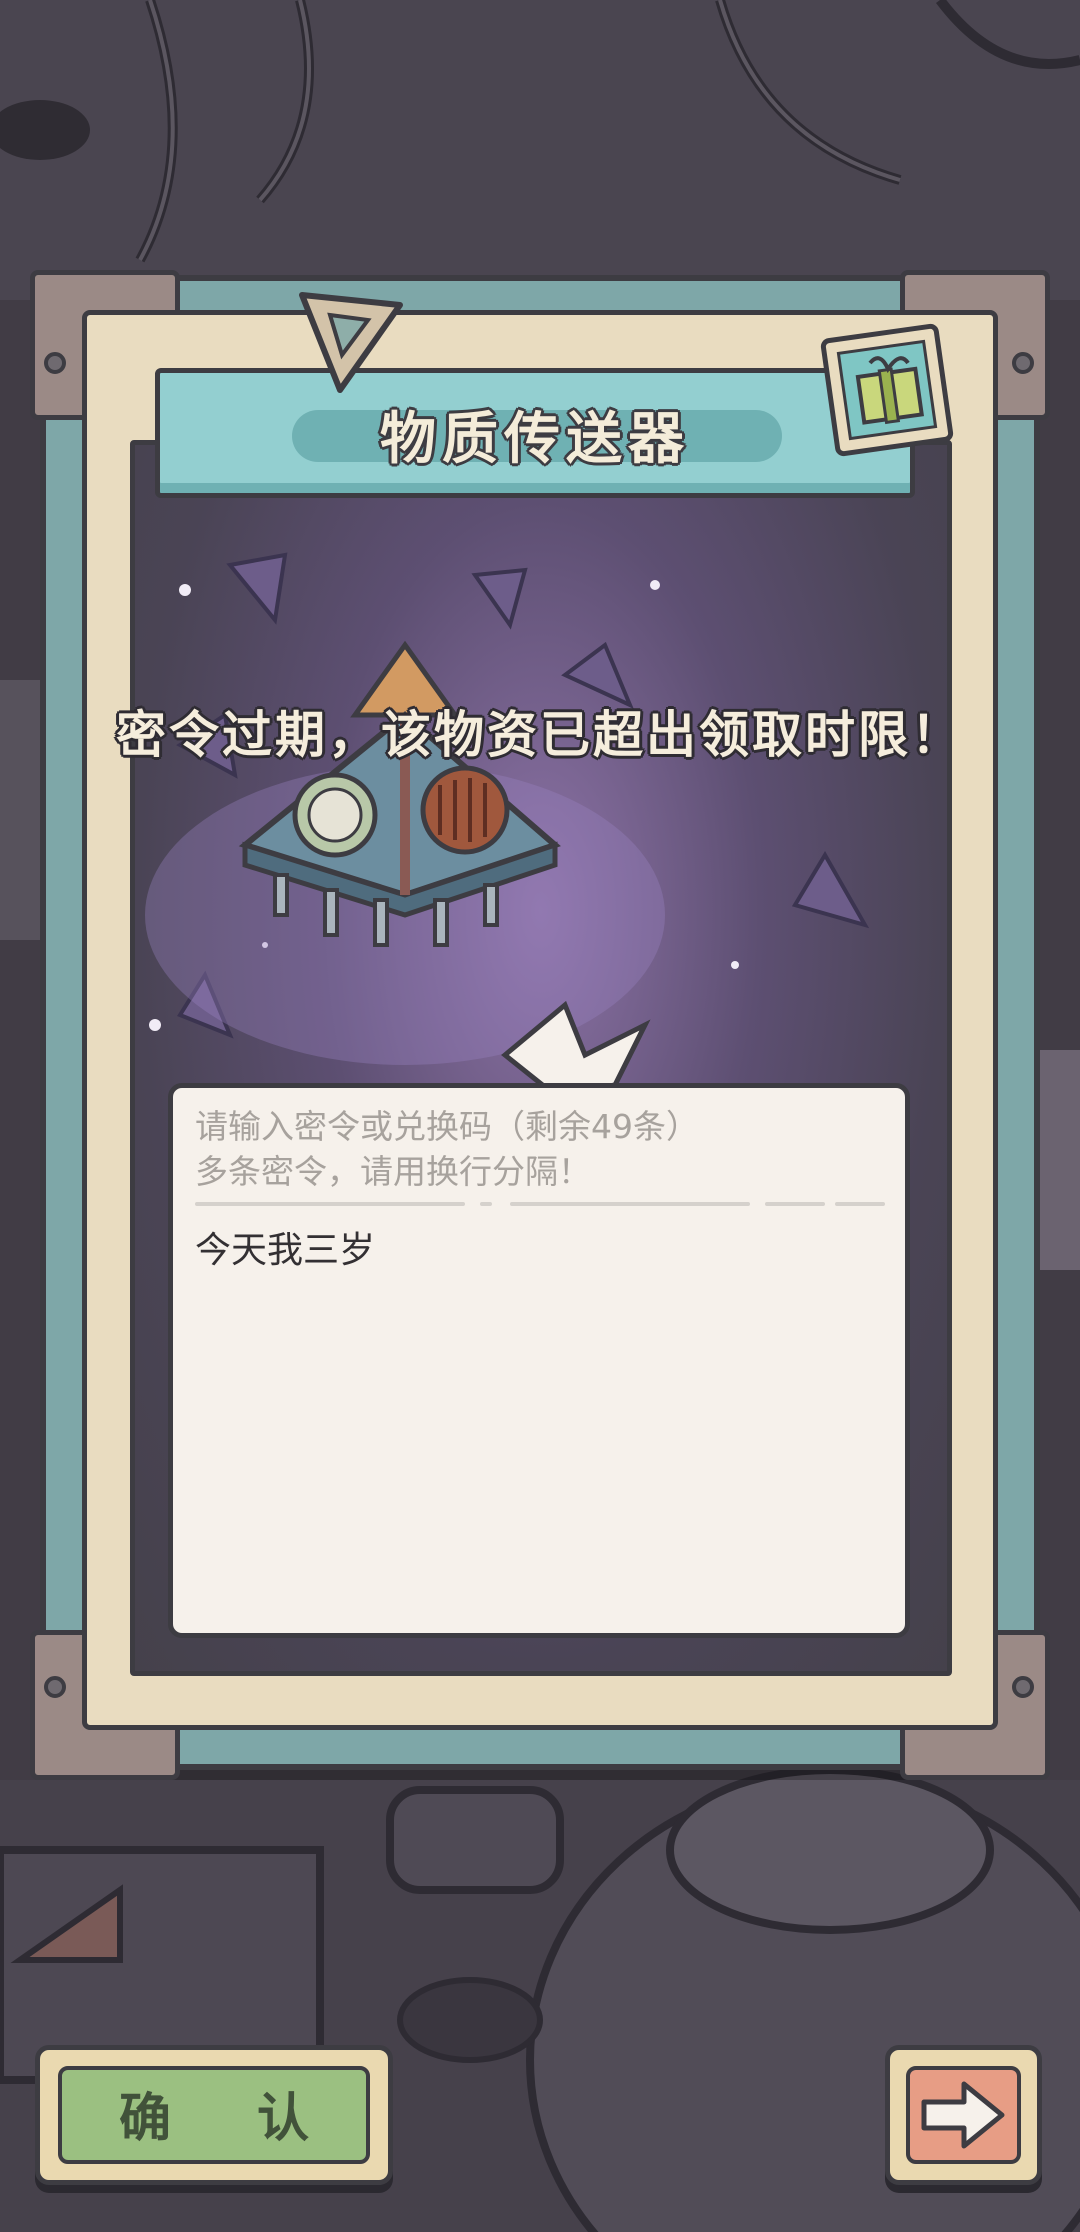  I want to click on next-button-face, so click(963, 2115).